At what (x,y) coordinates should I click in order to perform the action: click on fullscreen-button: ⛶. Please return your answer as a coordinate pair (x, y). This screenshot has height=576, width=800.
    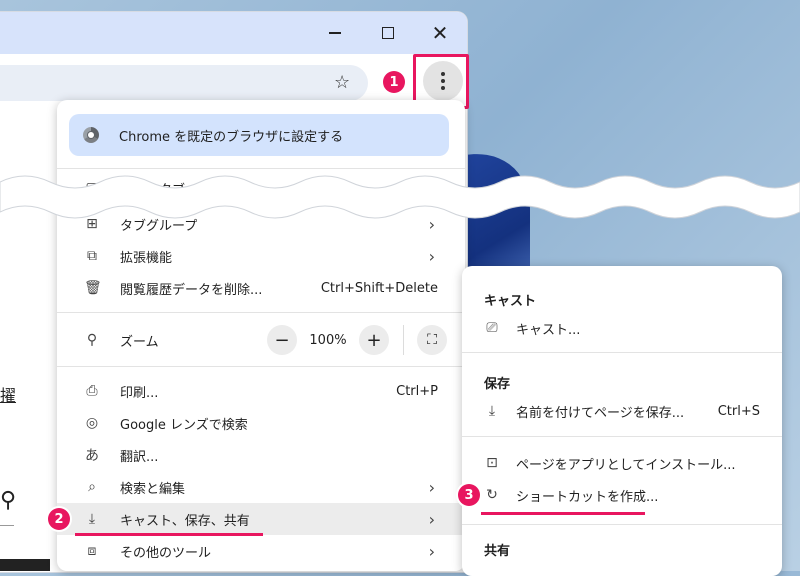
    Looking at the image, I should click on (432, 340).